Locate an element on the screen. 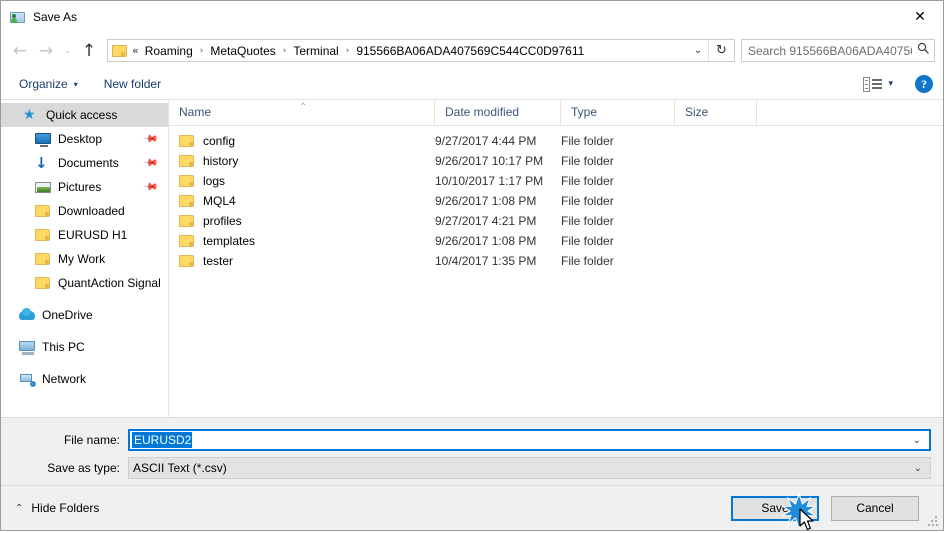 Image resolution: width=946 pixels, height=533 pixels. new-folder-button: New folder is located at coordinates (132, 84).